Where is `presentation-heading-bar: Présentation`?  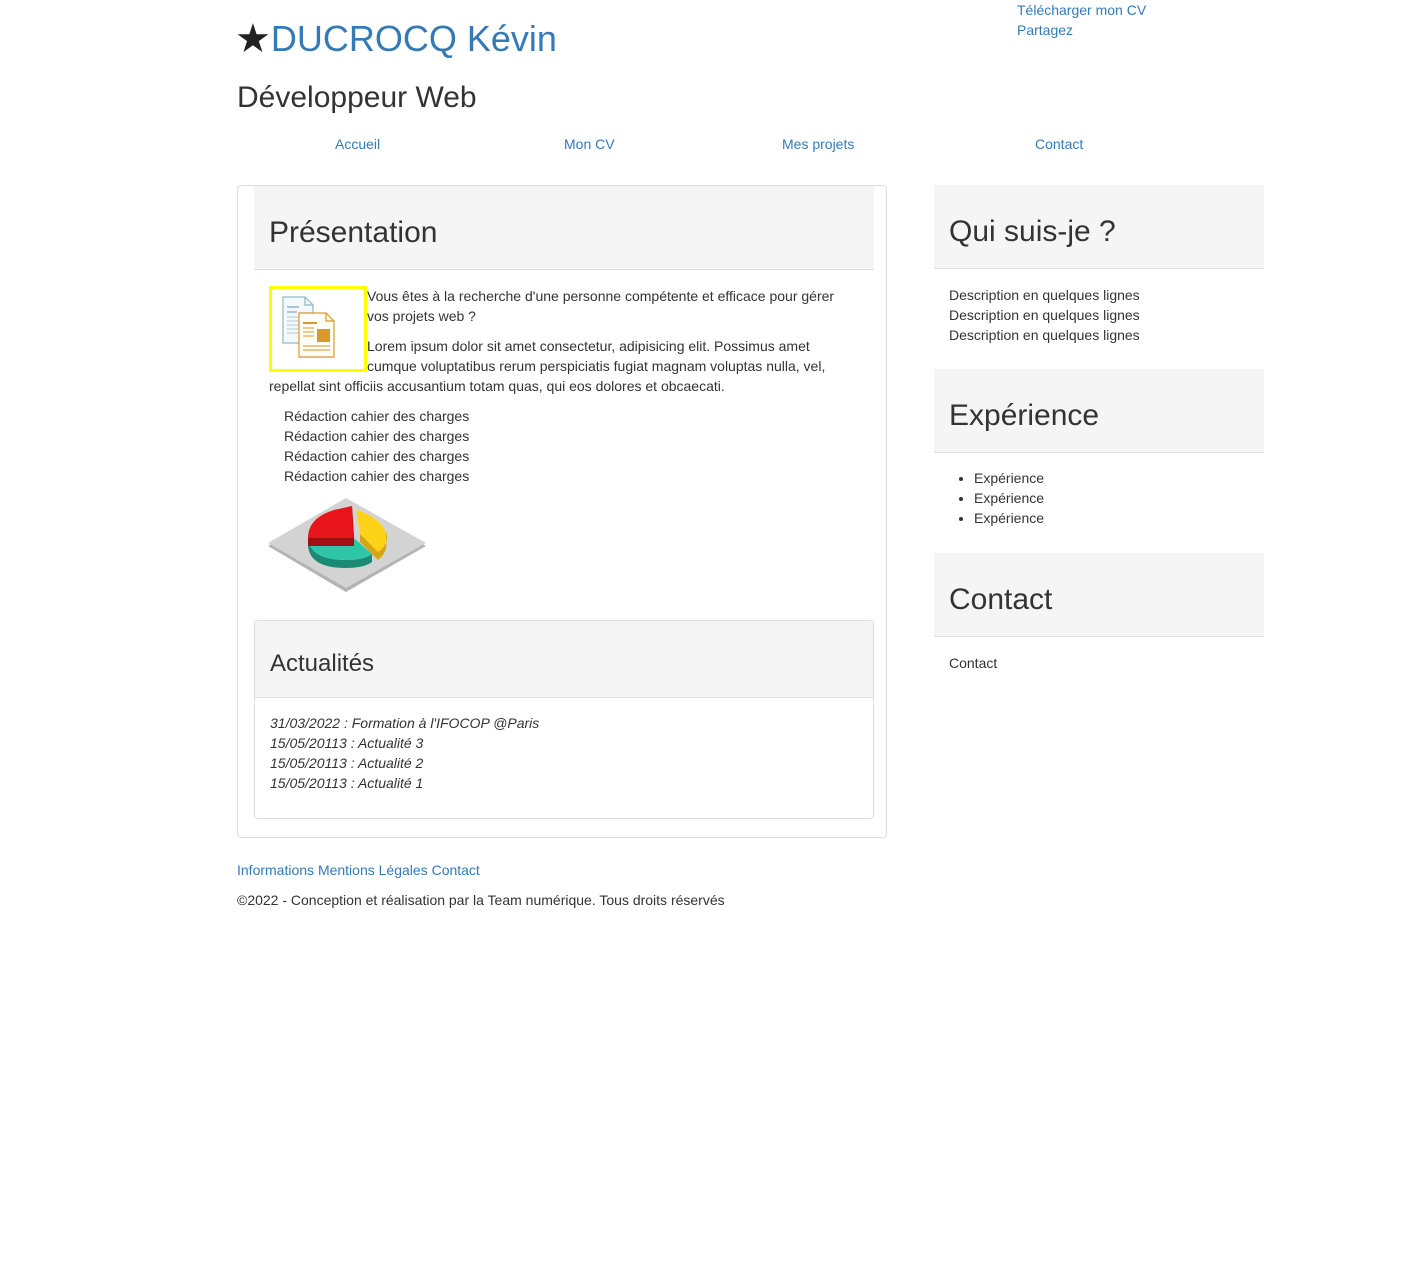 presentation-heading-bar: Présentation is located at coordinates (564, 228).